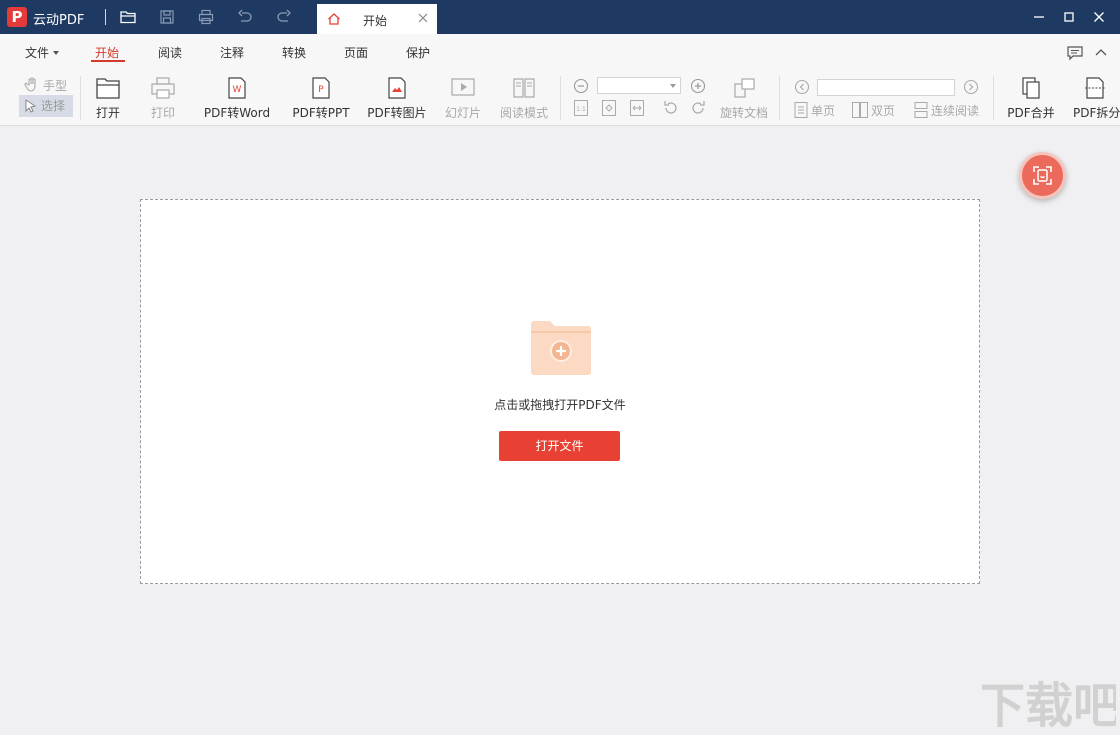 The image size is (1120, 735). Describe the element at coordinates (673, 86) in the screenshot. I see `chevron-down-icon` at that location.